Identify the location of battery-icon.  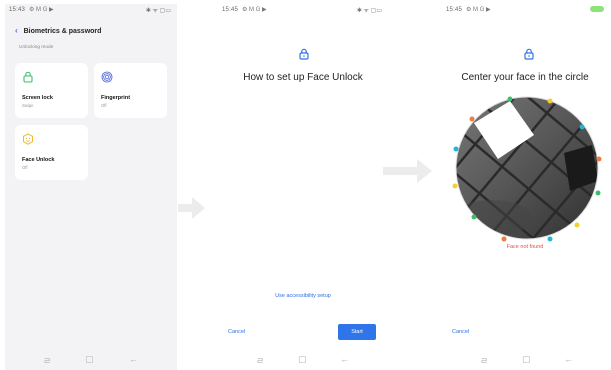
(597, 9).